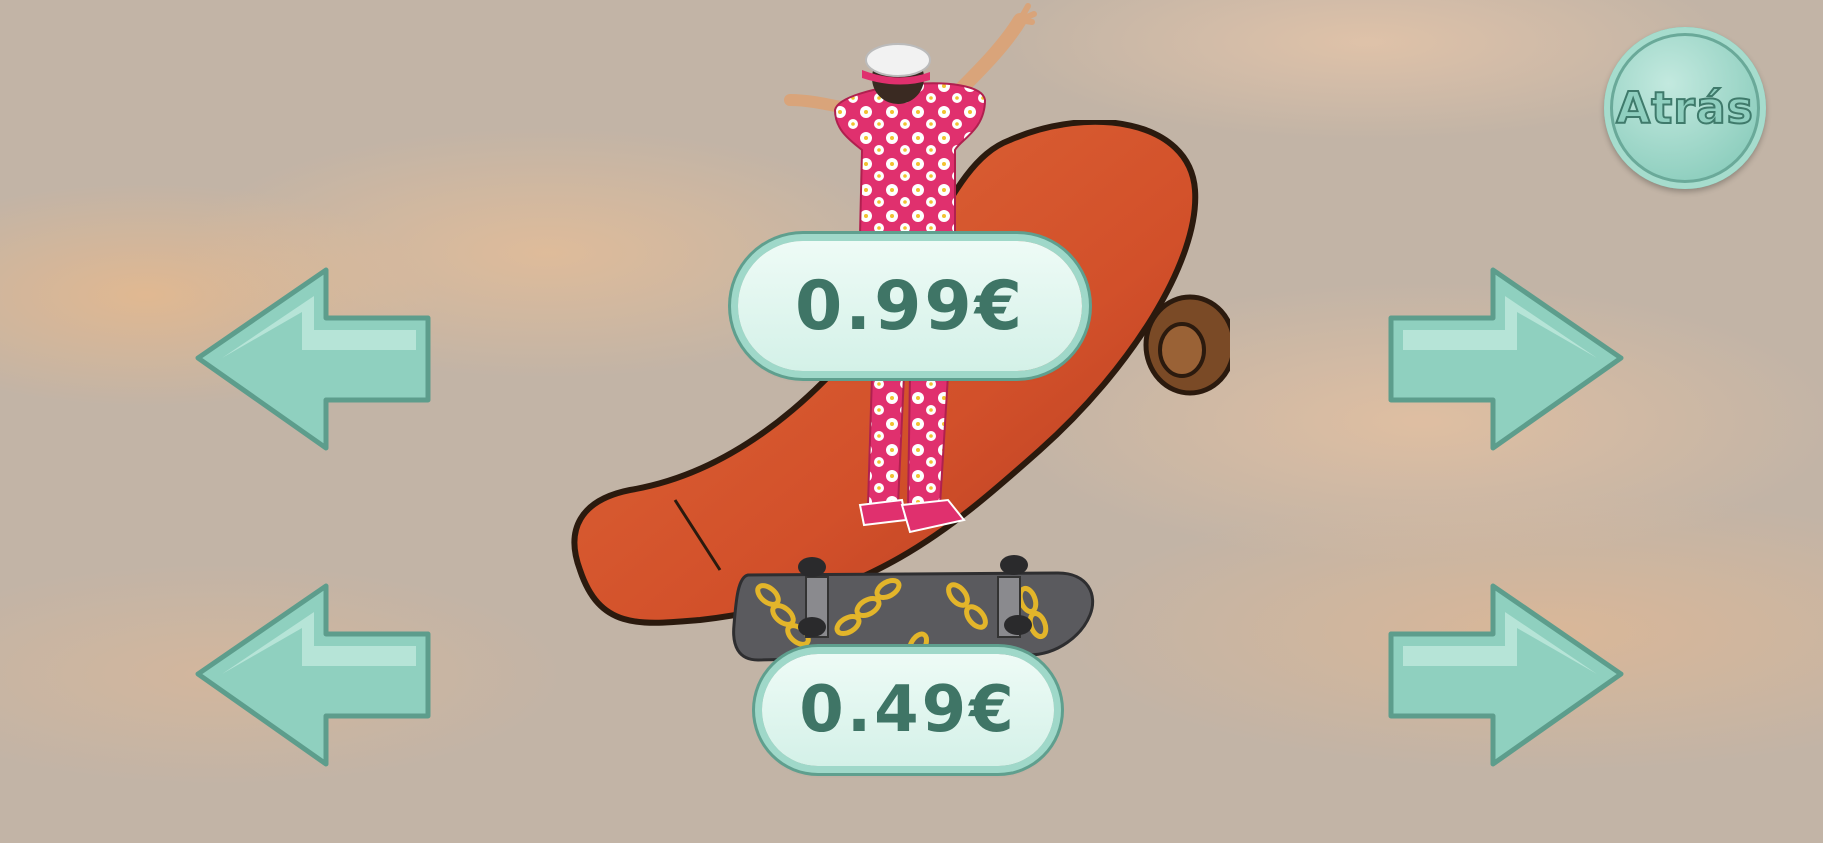 This screenshot has width=1823, height=843. I want to click on board-price-label: 0.49€, so click(908, 710).